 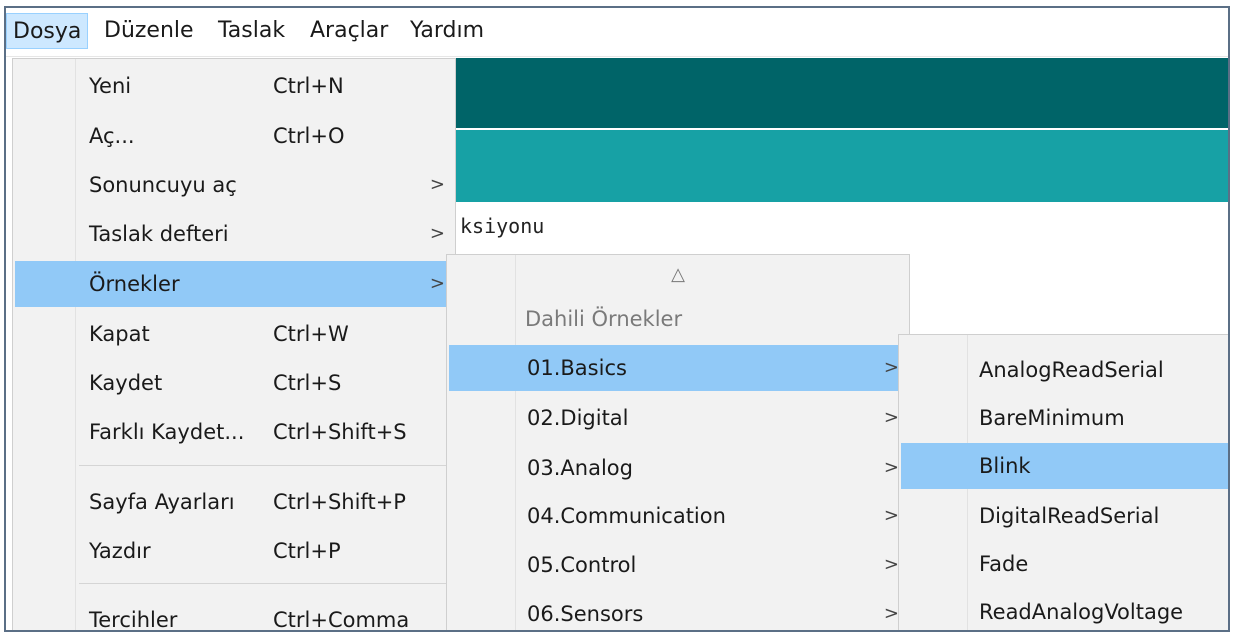 I want to click on code-text: ksiyonu, so click(x=502, y=226).